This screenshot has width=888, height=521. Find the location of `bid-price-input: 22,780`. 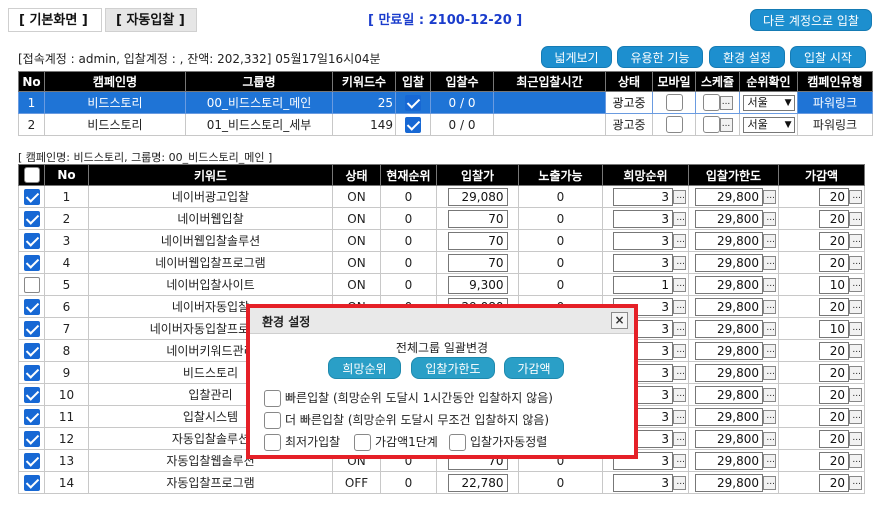

bid-price-input: 22,780 is located at coordinates (477, 482).